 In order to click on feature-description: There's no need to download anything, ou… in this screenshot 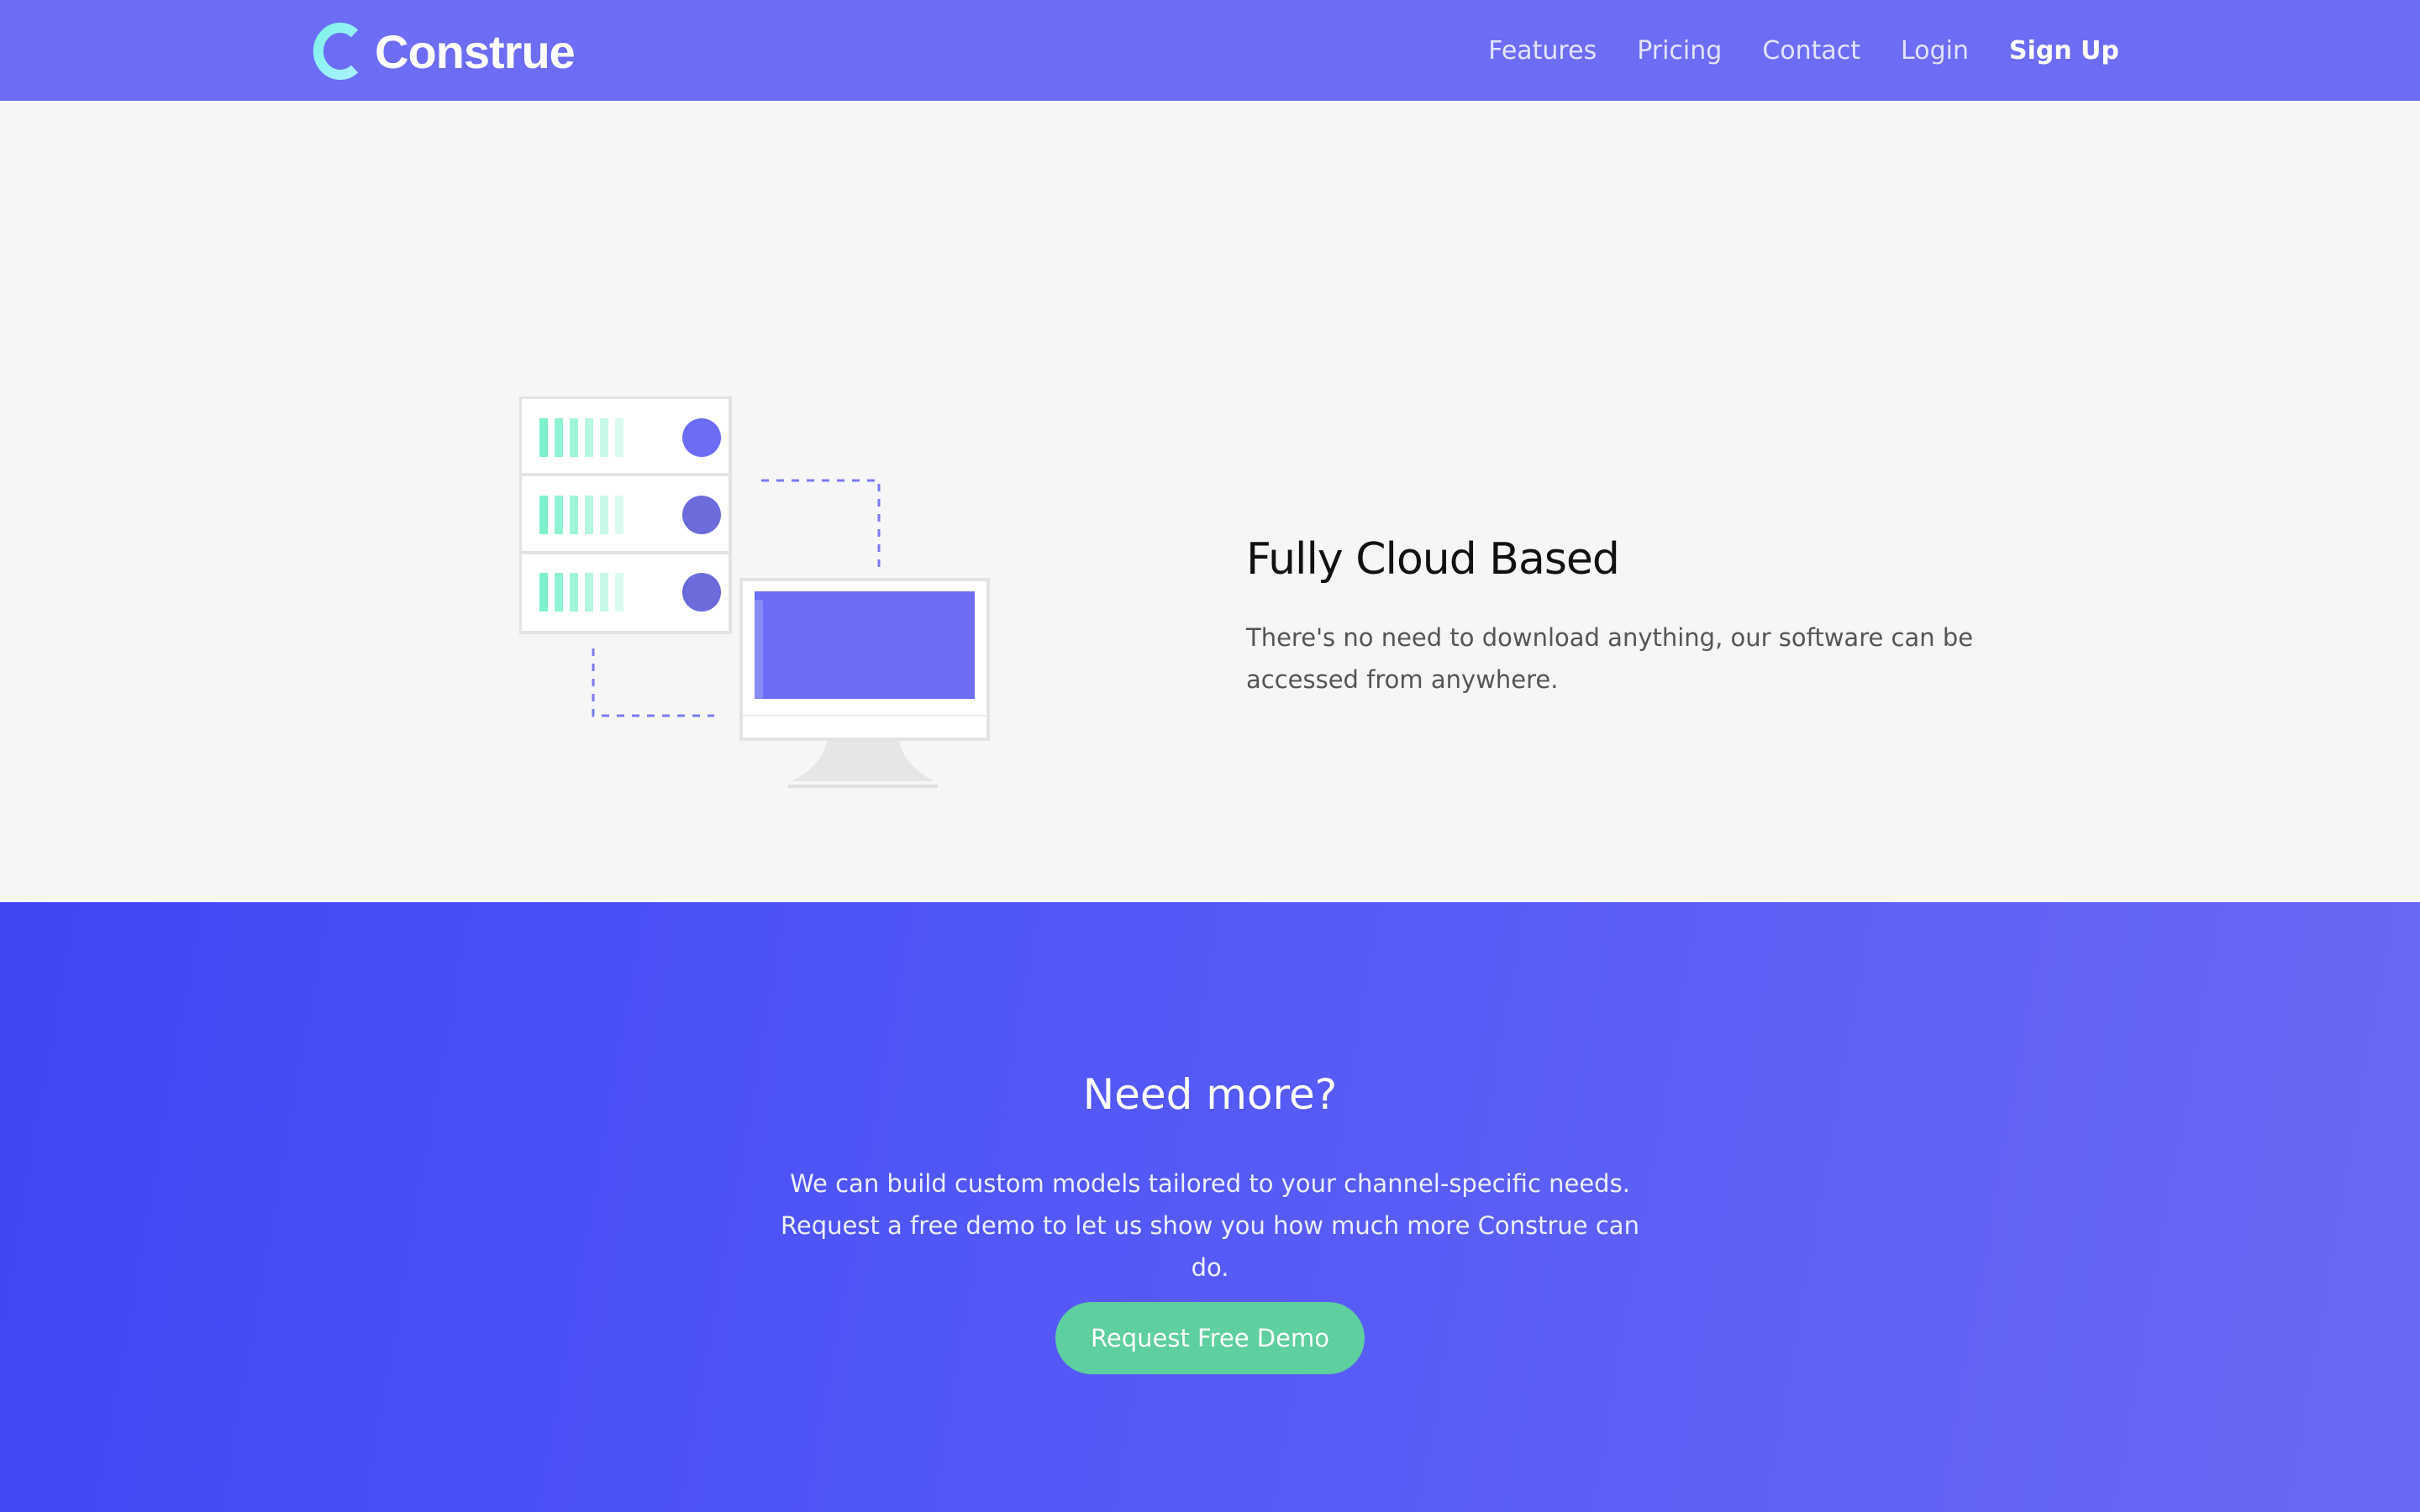, I will do `click(1610, 658)`.